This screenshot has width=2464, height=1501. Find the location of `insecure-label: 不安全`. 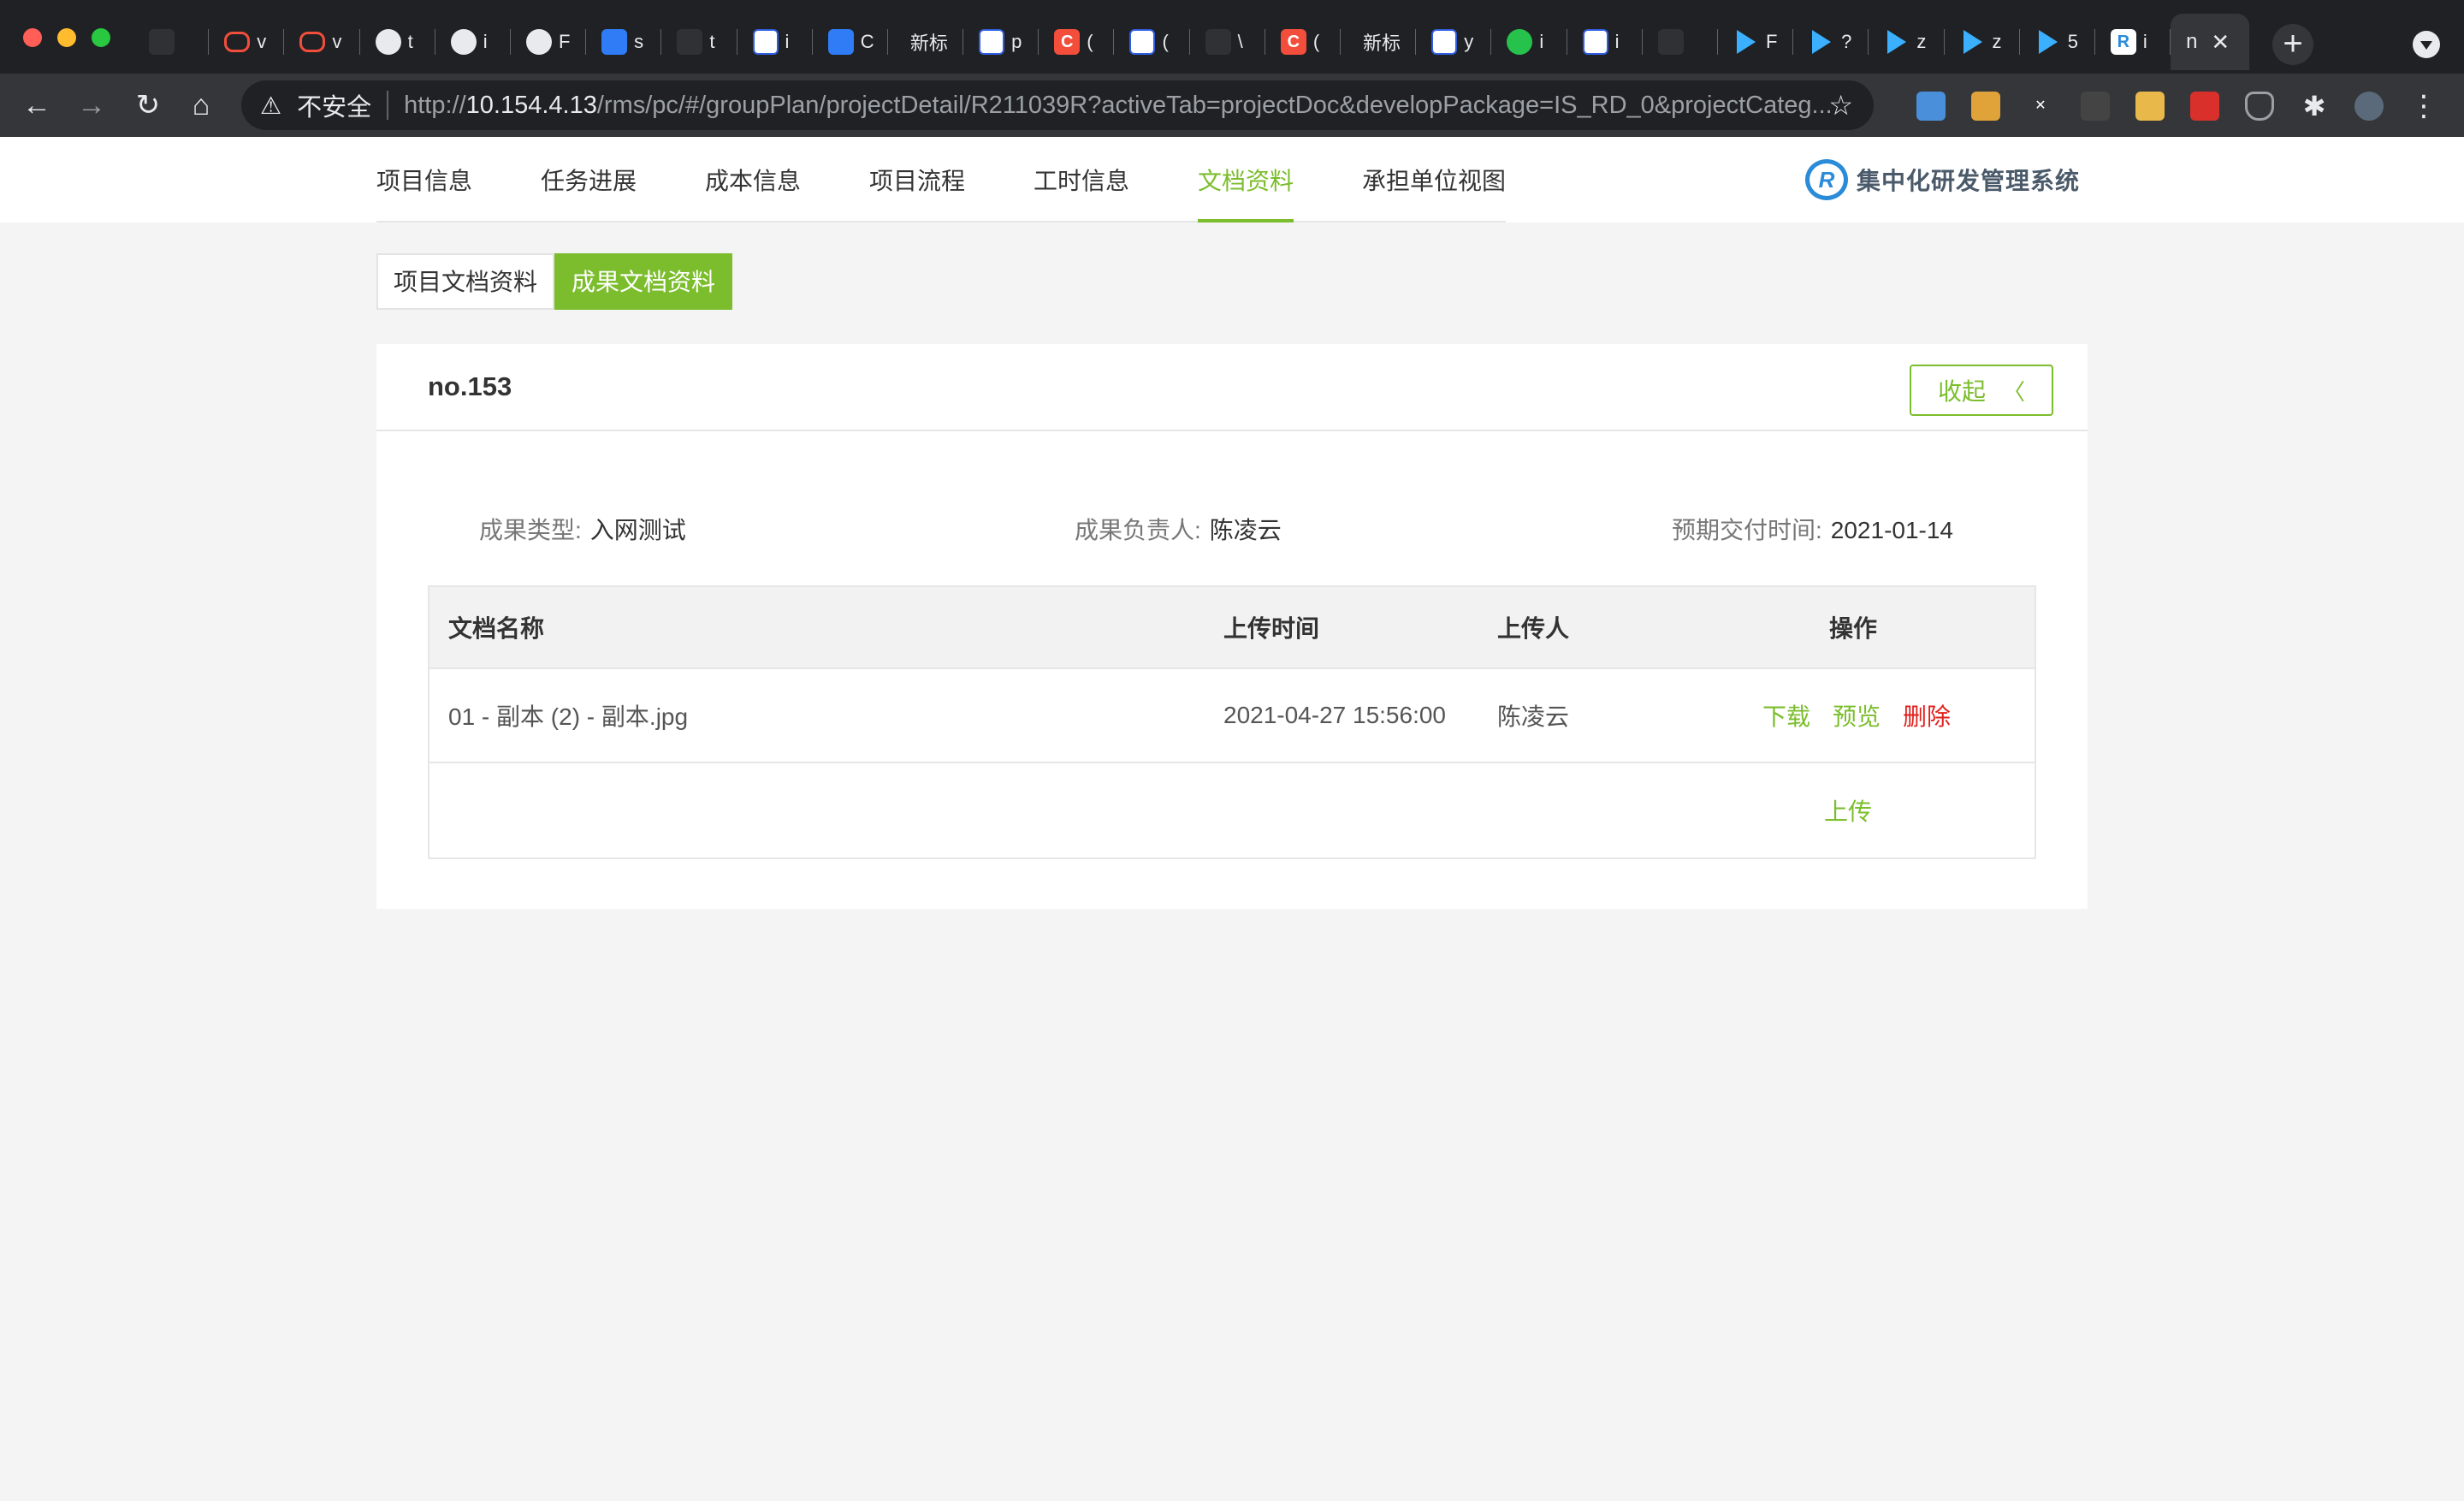

insecure-label: 不安全 is located at coordinates (334, 105).